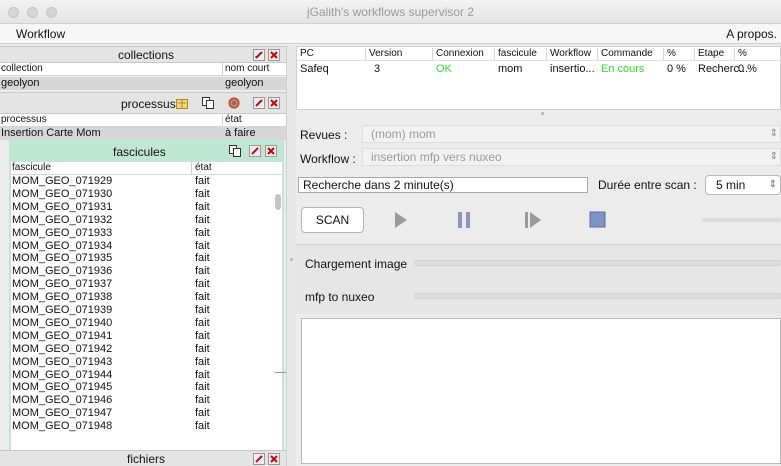 The width and height of the screenshot is (781, 466). What do you see at coordinates (597, 219) in the screenshot?
I see `stop-icon` at bounding box center [597, 219].